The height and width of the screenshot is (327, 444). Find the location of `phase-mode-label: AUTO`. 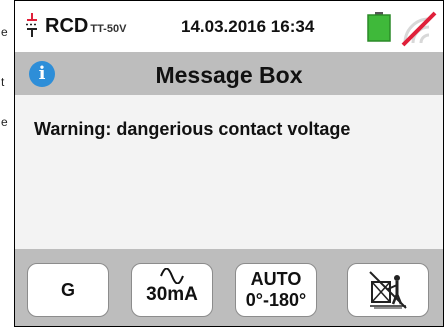

phase-mode-label: AUTO is located at coordinates (276, 279).